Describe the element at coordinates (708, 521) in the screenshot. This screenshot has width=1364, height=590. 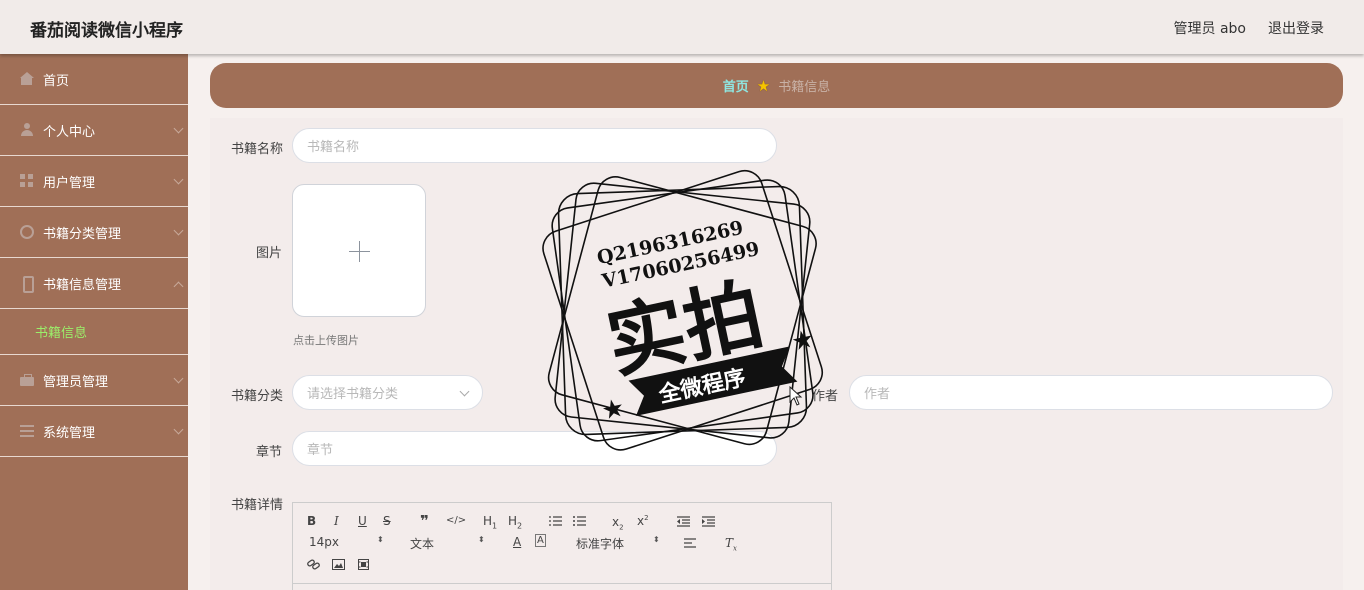
I see `indent-icon` at that location.